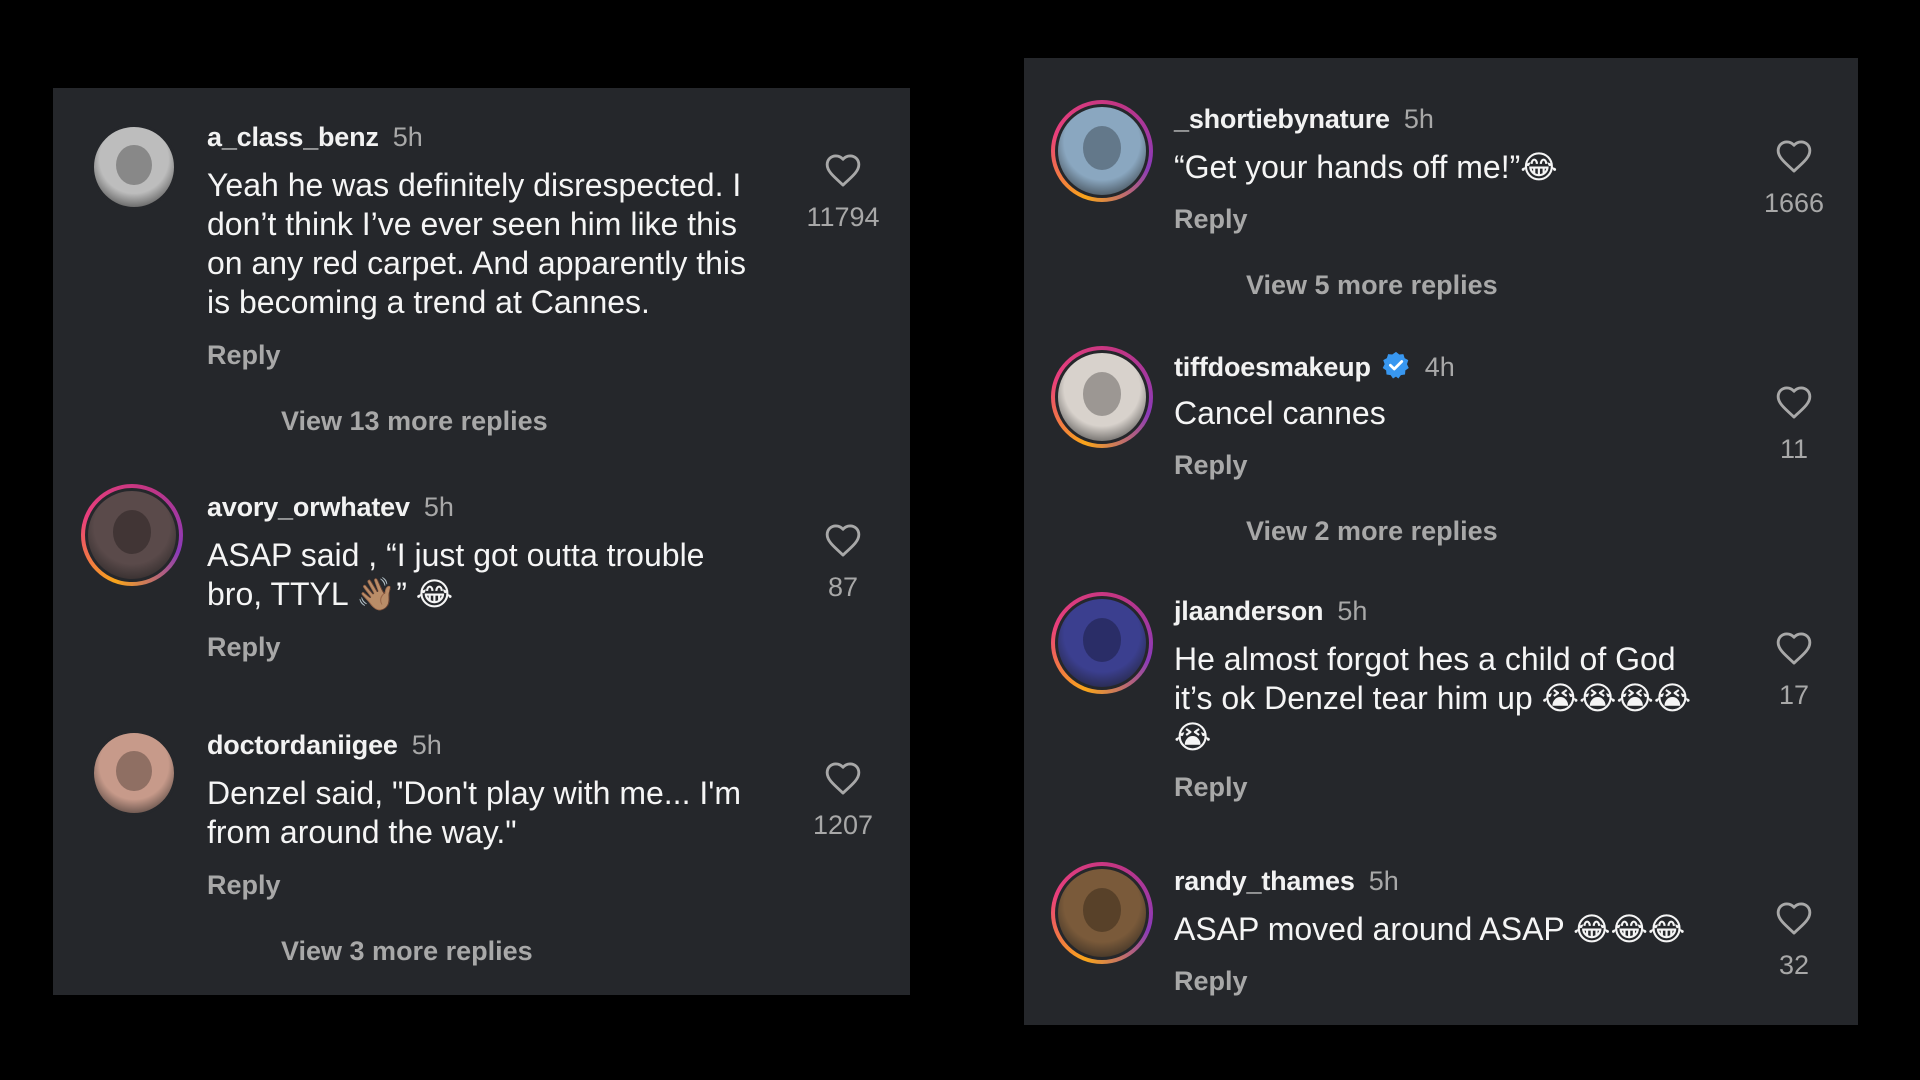  What do you see at coordinates (843, 825) in the screenshot?
I see `like-count: 1207` at bounding box center [843, 825].